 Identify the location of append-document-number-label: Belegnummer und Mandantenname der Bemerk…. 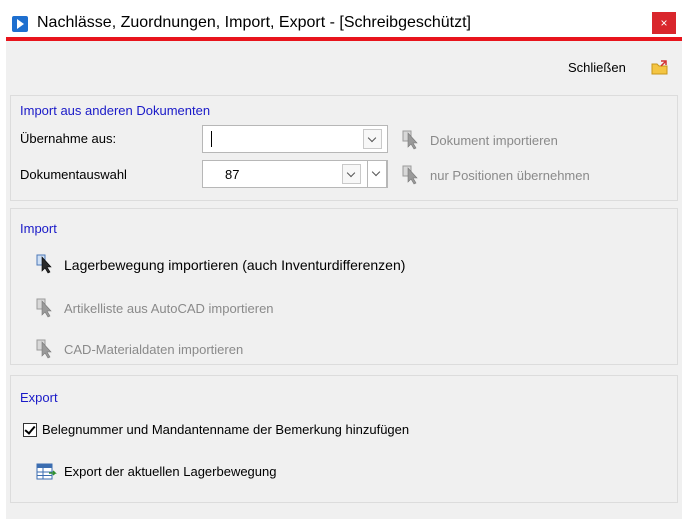
(225, 429).